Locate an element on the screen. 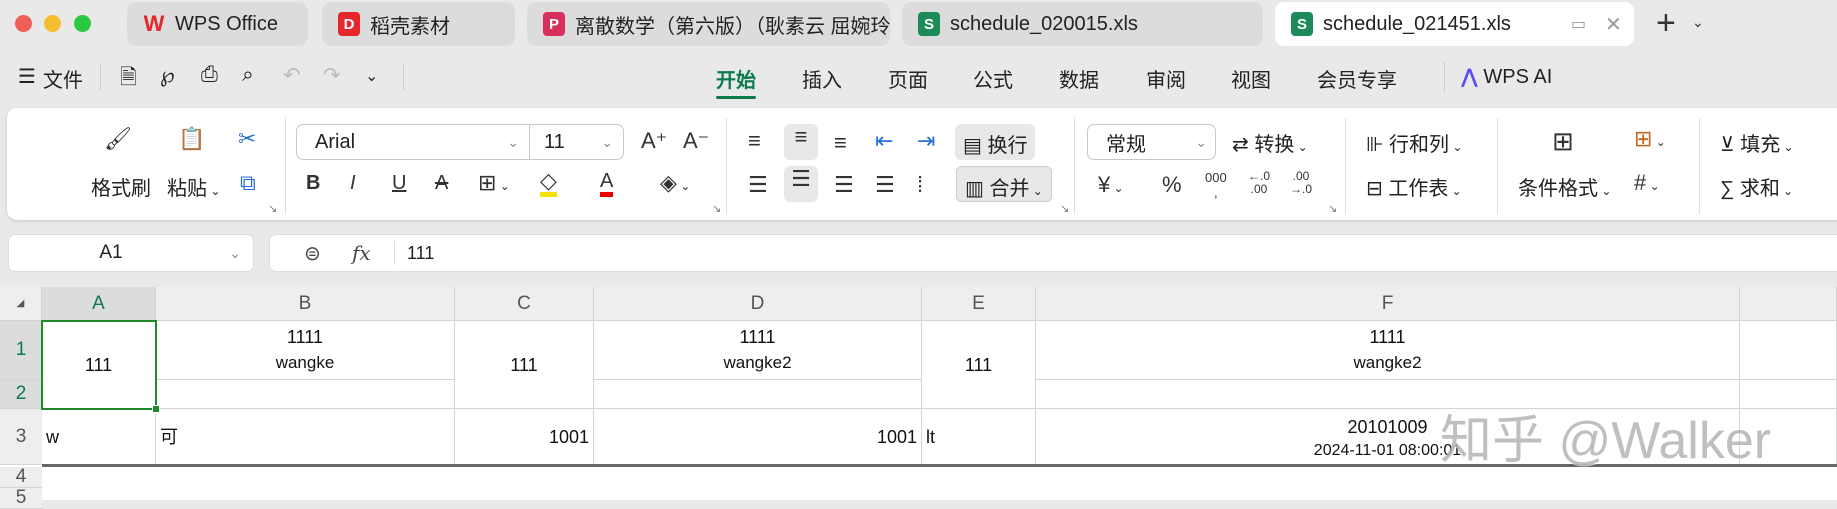 The width and height of the screenshot is (1837, 509). row-header-4: 4 is located at coordinates (21, 477).